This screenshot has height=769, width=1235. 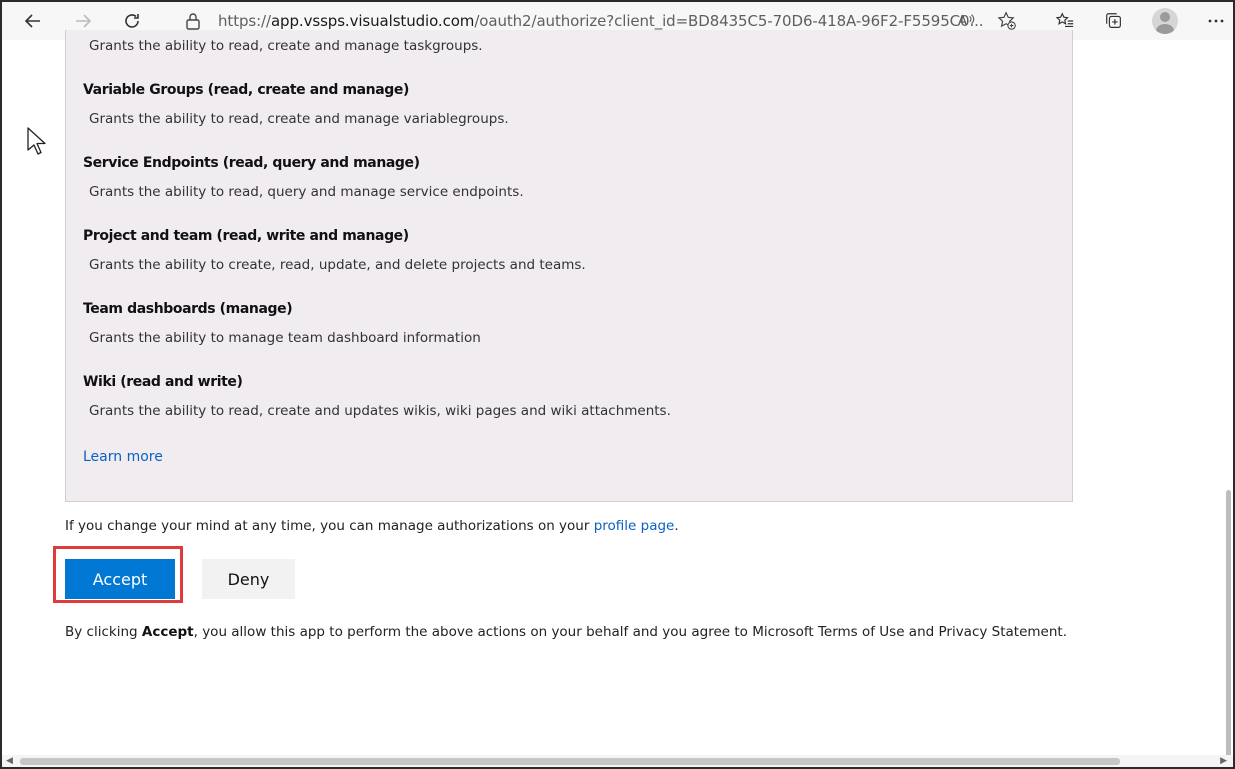 I want to click on mouse-cursor-icon, so click(x=36, y=141).